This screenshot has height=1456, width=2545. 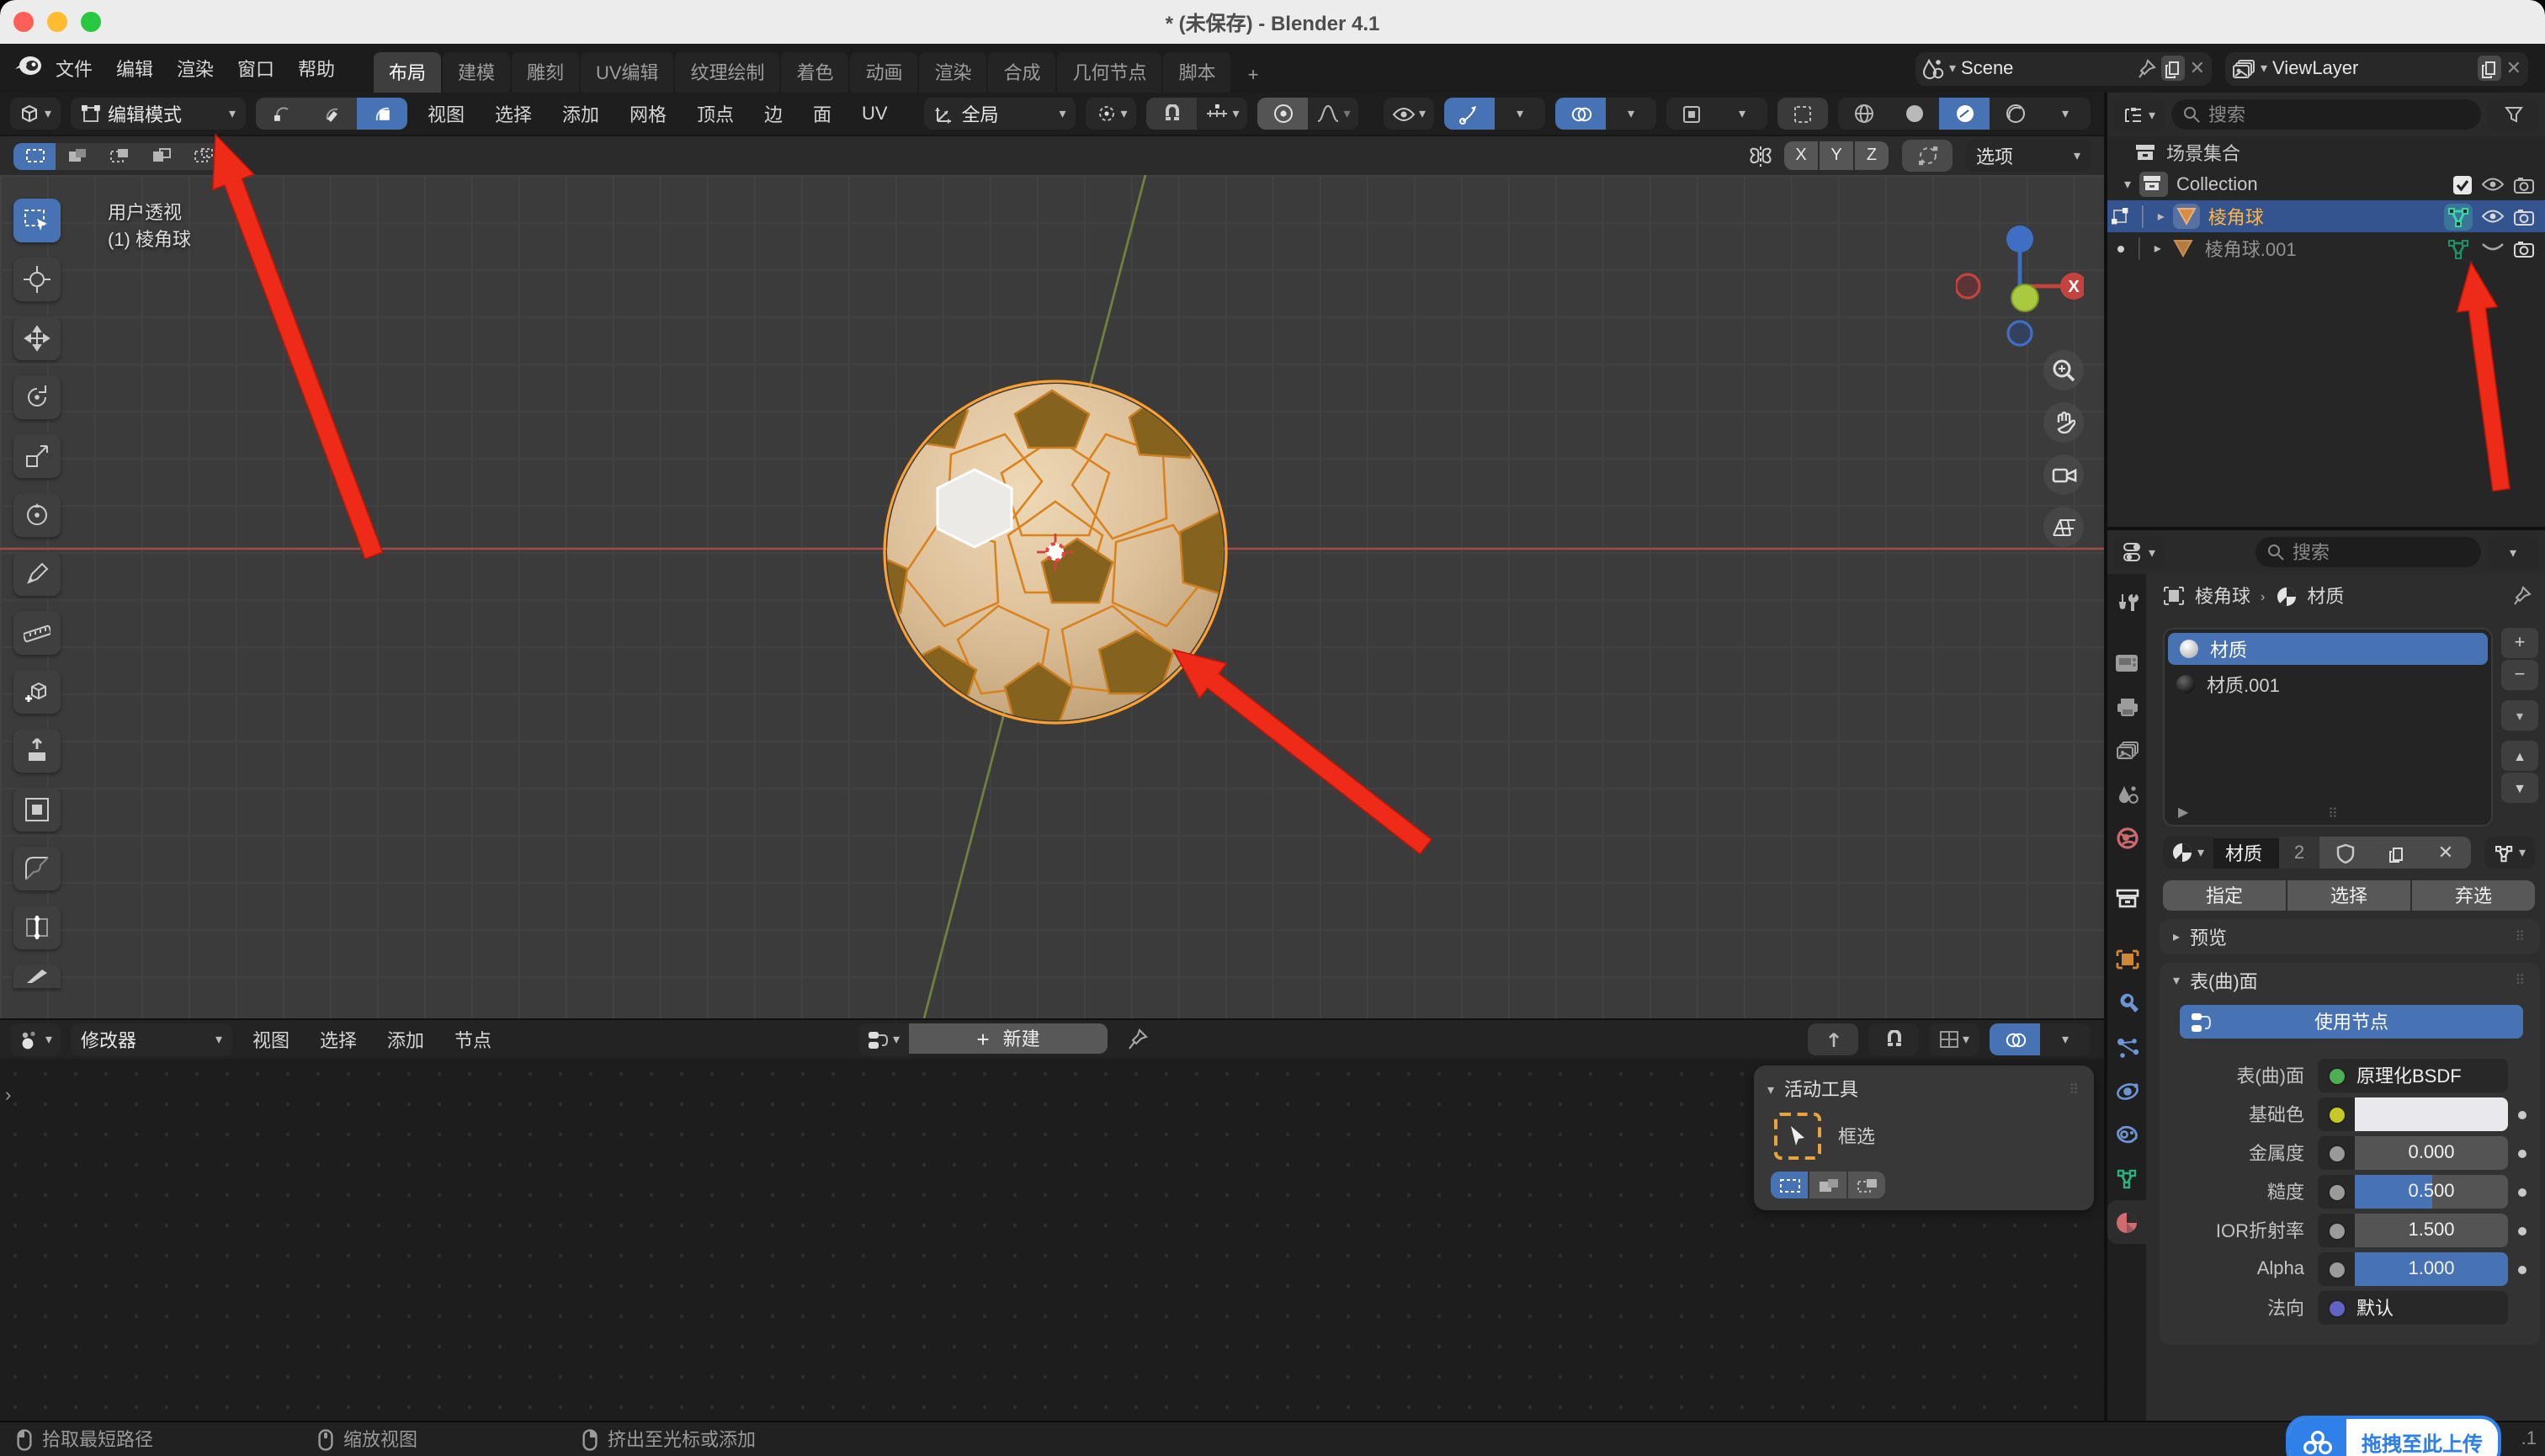 I want to click on remove-material-slot-button: −, so click(x=2519, y=675).